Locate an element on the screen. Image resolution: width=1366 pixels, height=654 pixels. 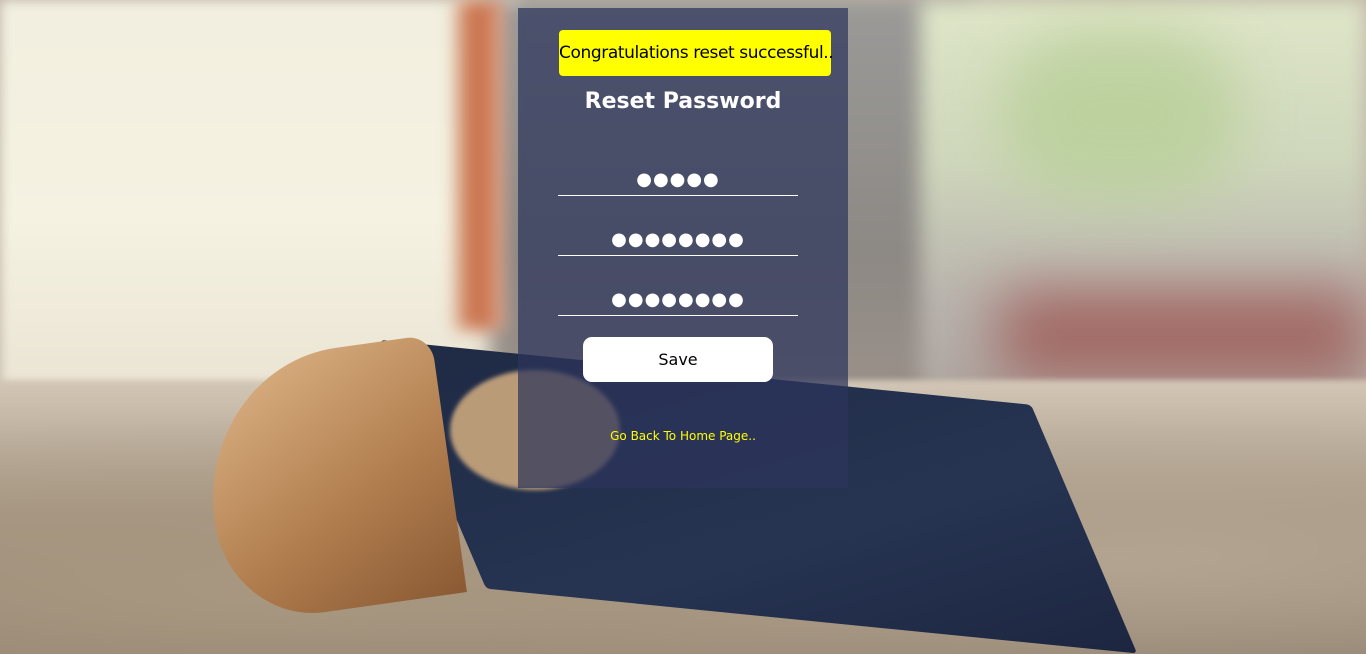
background-frame is located at coordinates (480, 165).